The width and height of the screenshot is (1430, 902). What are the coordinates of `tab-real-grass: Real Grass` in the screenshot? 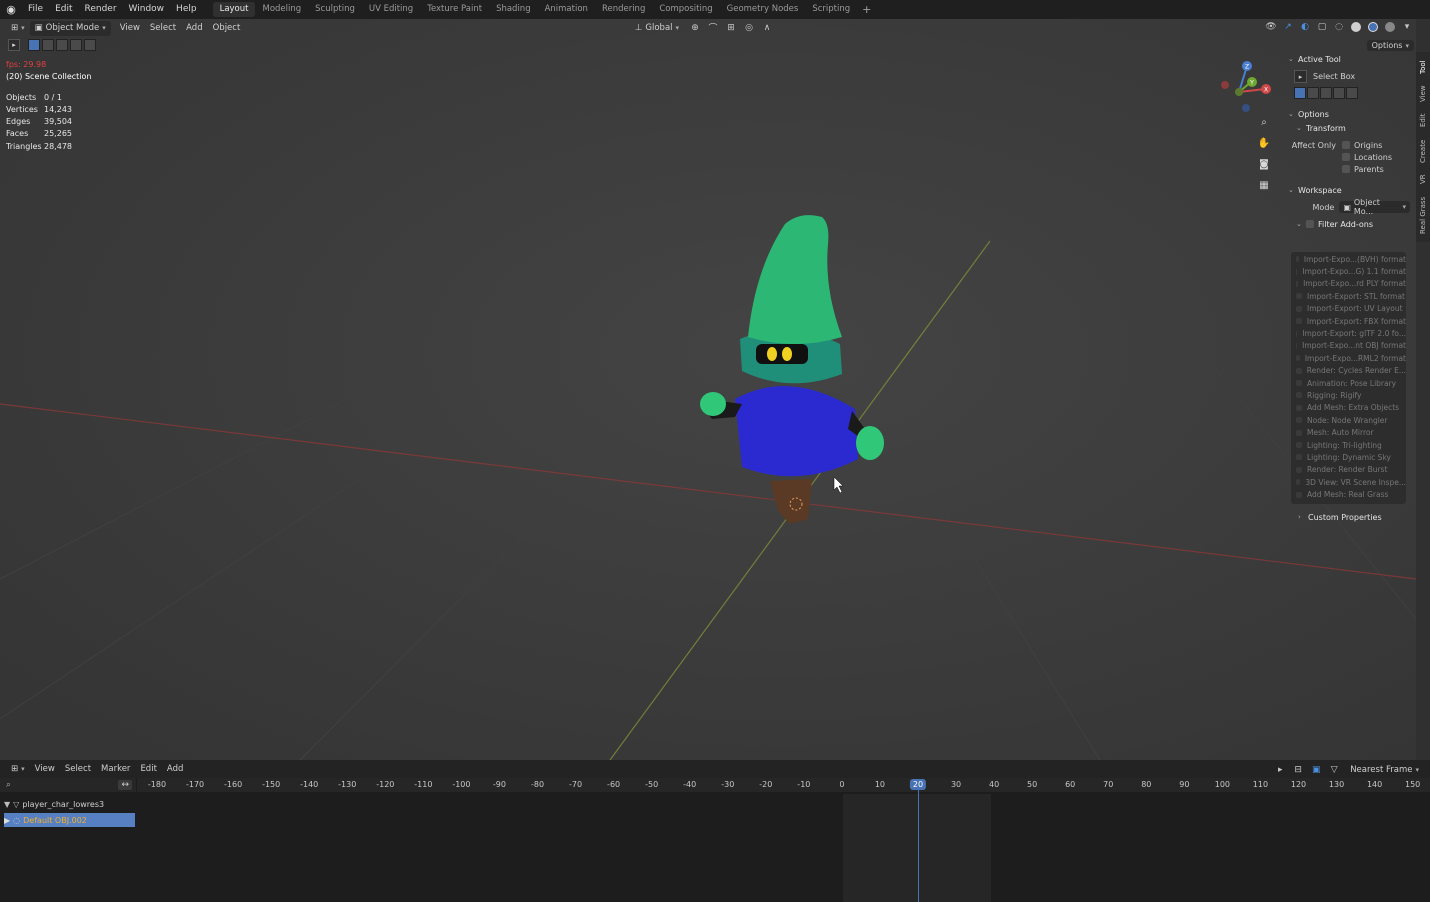 It's located at (1423, 215).